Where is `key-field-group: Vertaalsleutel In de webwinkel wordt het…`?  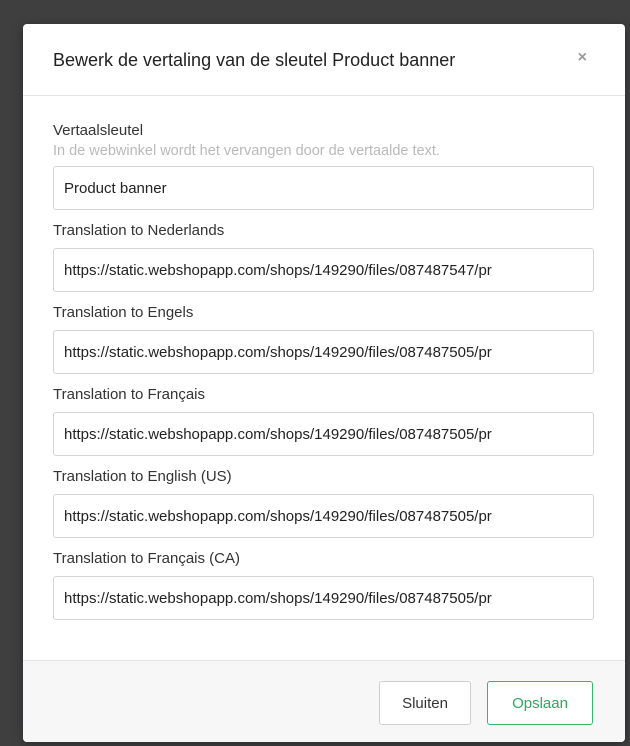 key-field-group: Vertaalsleutel In de webwinkel wordt het… is located at coordinates (323, 166).